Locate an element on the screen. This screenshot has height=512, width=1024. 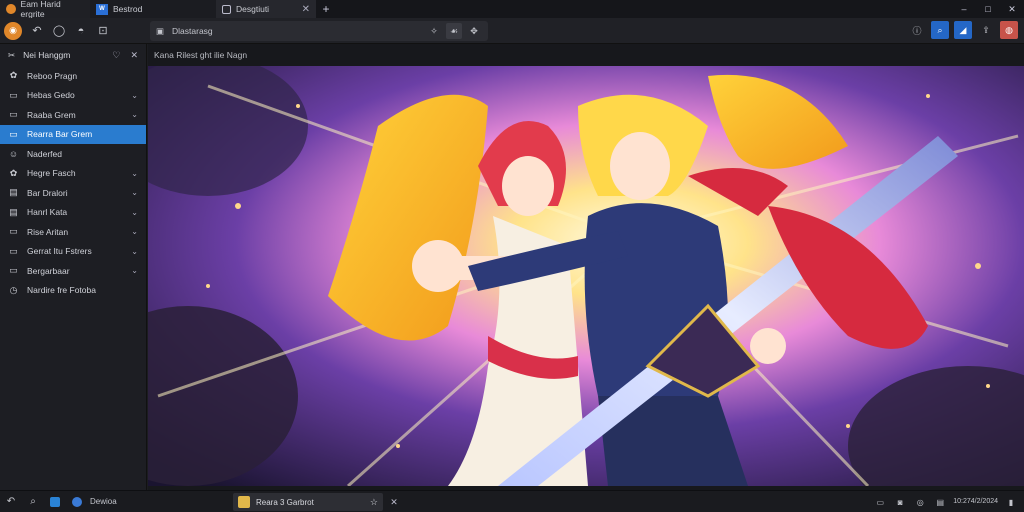
pin-icon: ☆ is located at coordinates (374, 502).